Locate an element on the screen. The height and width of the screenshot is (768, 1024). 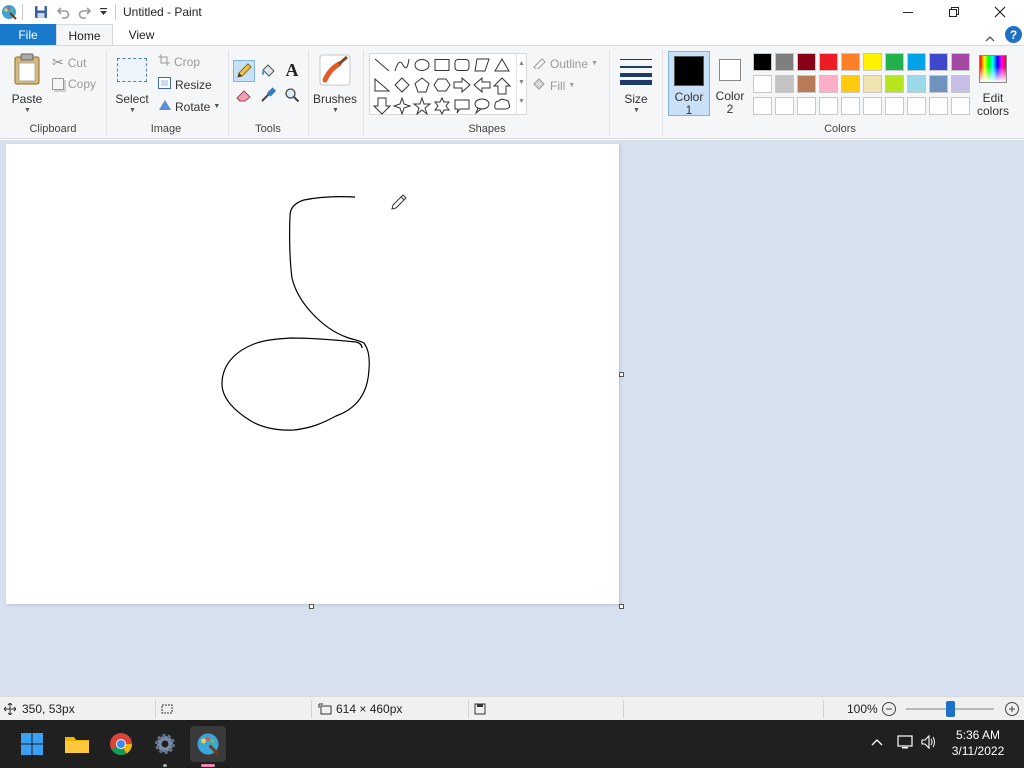
tab-file: File is located at coordinates (28, 35).